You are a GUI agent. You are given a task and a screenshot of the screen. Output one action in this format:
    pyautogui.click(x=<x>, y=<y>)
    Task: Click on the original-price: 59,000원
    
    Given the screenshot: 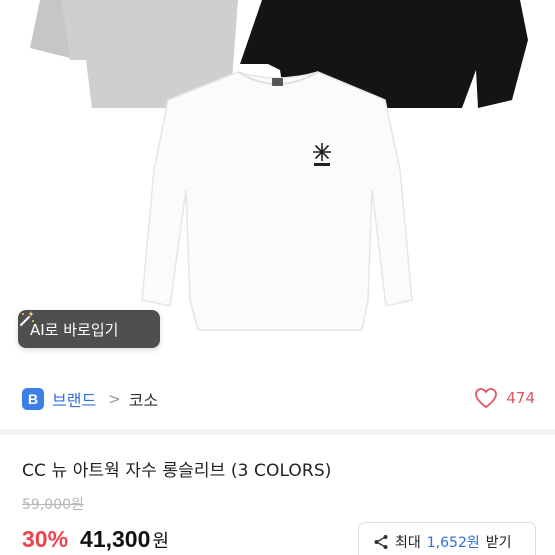 What is the action you would take?
    pyautogui.click(x=53, y=505)
    